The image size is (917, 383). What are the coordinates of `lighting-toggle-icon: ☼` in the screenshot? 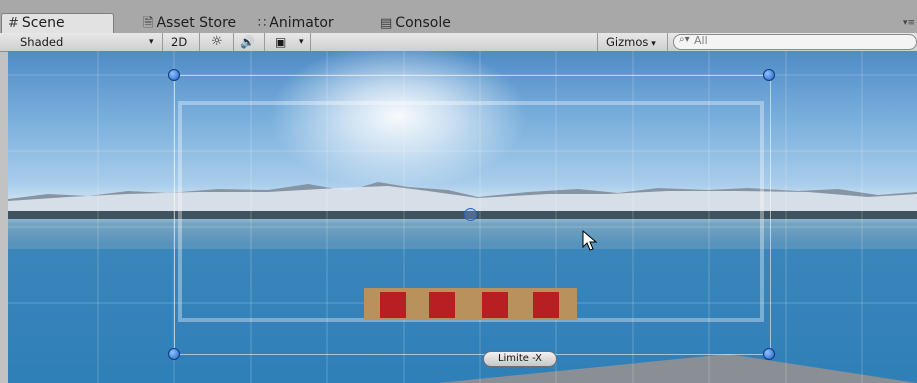 It's located at (217, 42).